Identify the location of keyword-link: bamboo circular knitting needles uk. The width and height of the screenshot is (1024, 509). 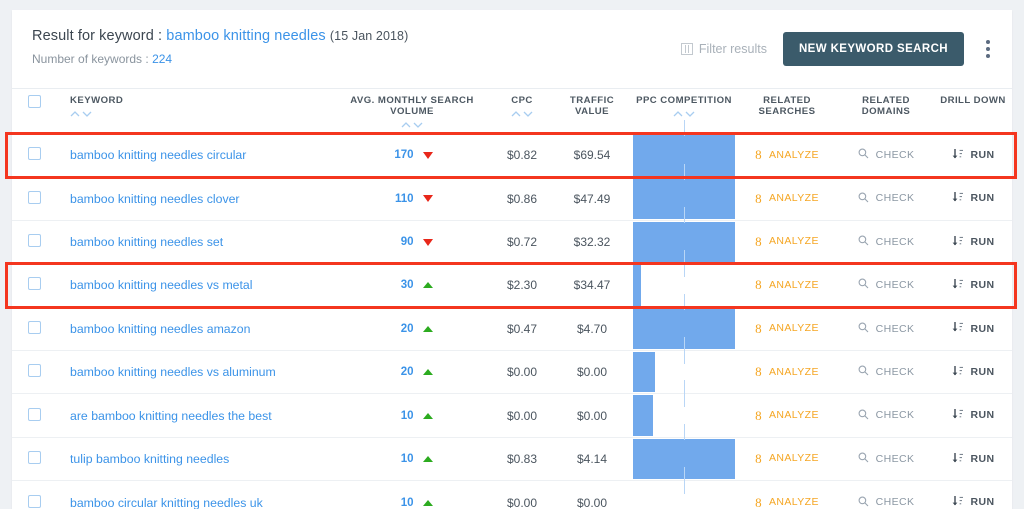
(166, 502).